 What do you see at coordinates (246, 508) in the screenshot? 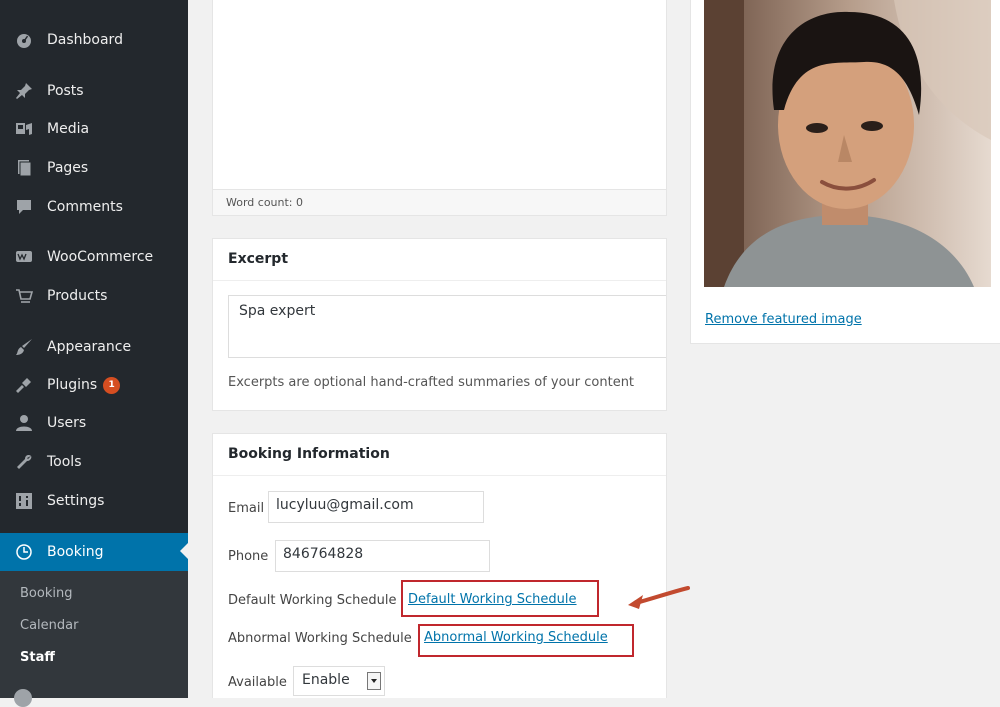
I see `email-label: Email` at bounding box center [246, 508].